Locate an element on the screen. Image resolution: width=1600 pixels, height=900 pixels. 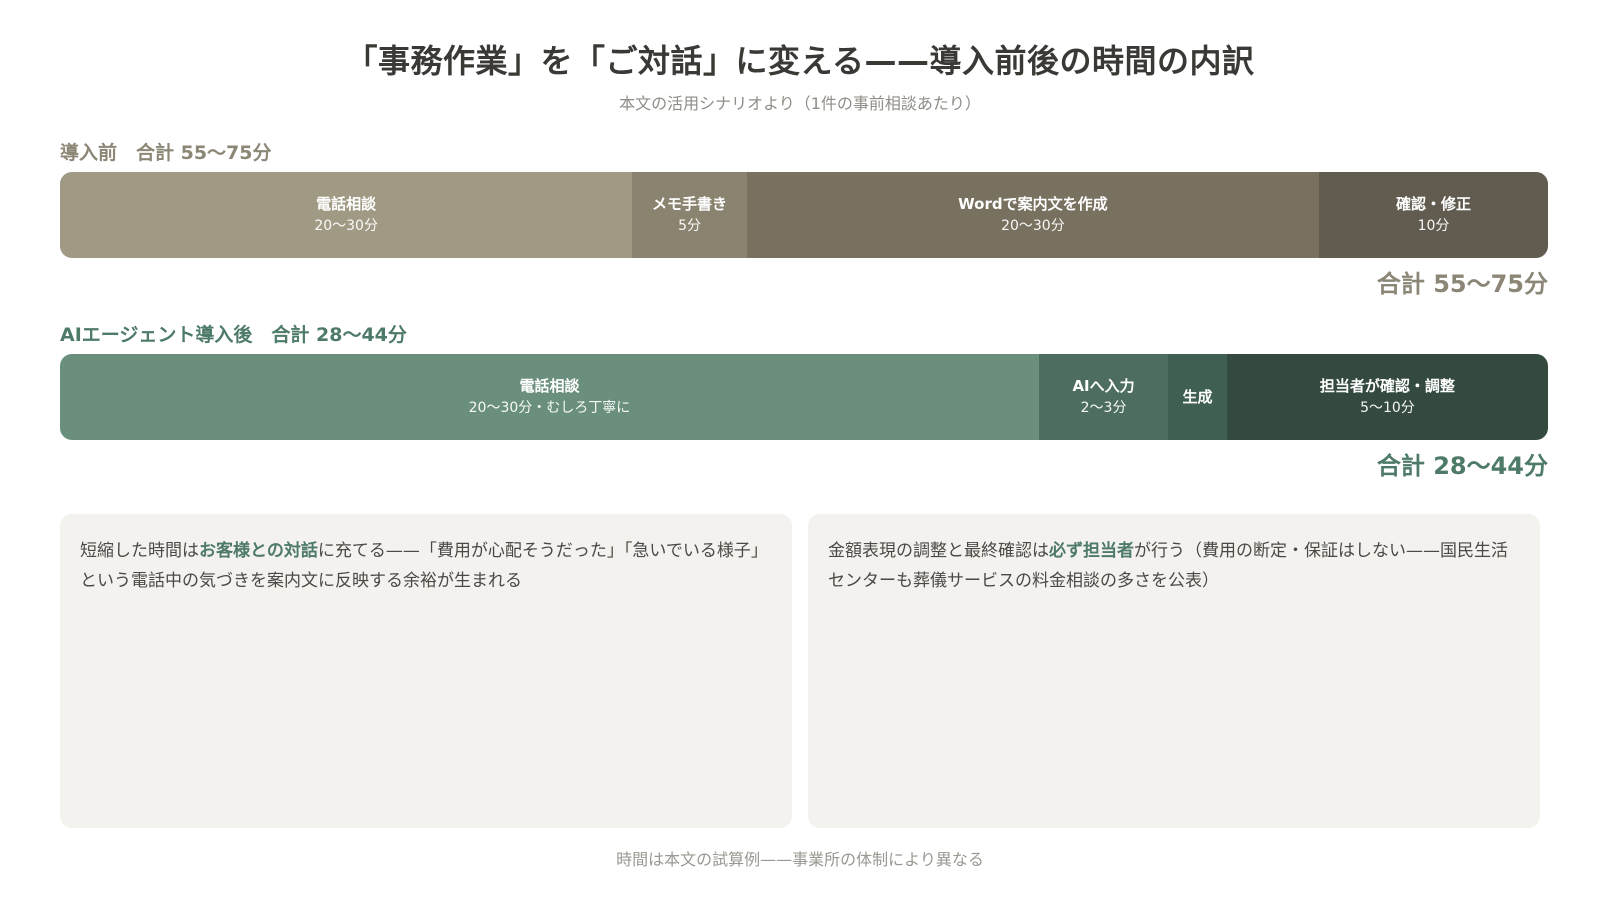
segment-time: 10分 is located at coordinates (1433, 226).